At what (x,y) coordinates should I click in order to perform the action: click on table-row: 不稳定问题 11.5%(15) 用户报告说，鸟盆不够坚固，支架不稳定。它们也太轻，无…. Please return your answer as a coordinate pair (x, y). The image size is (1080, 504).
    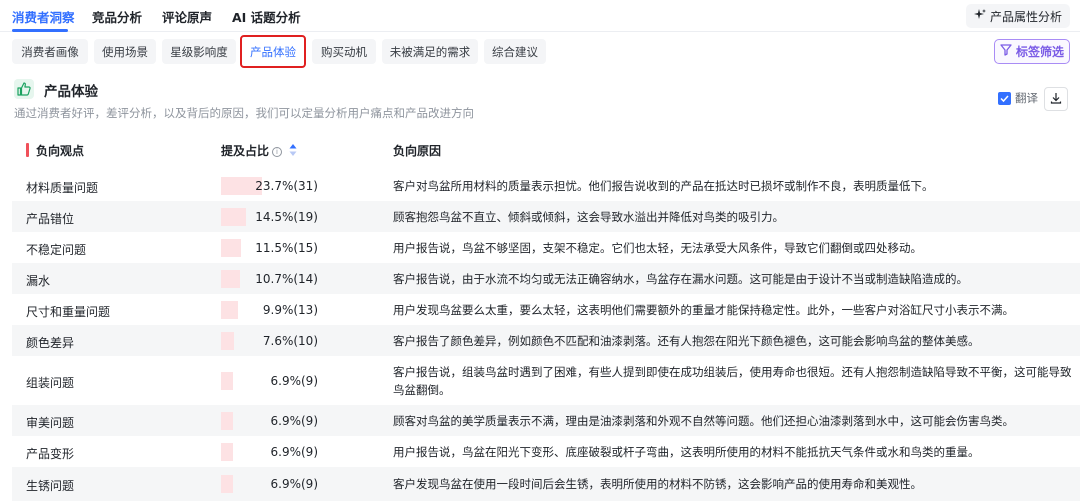
    Looking at the image, I should click on (546, 247).